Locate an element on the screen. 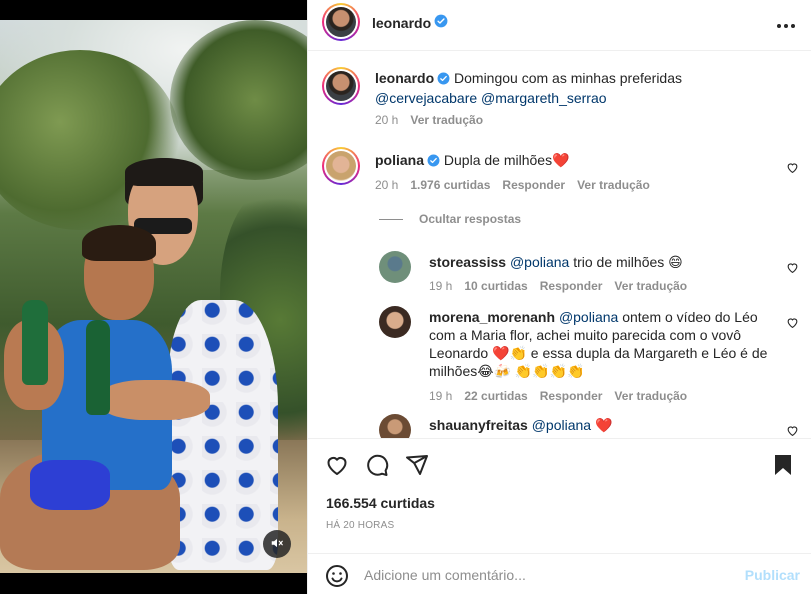  author-username: leonardo is located at coordinates (401, 23).